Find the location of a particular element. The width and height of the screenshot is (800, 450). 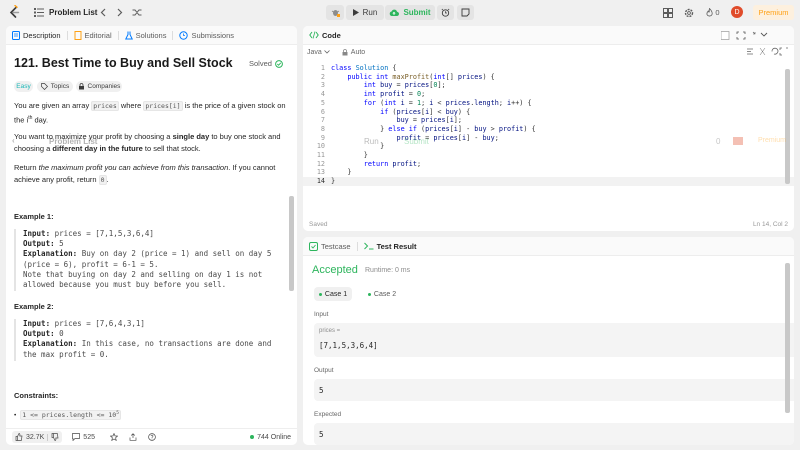

code-line: 4 int profit = 0; is located at coordinates (373, 94).